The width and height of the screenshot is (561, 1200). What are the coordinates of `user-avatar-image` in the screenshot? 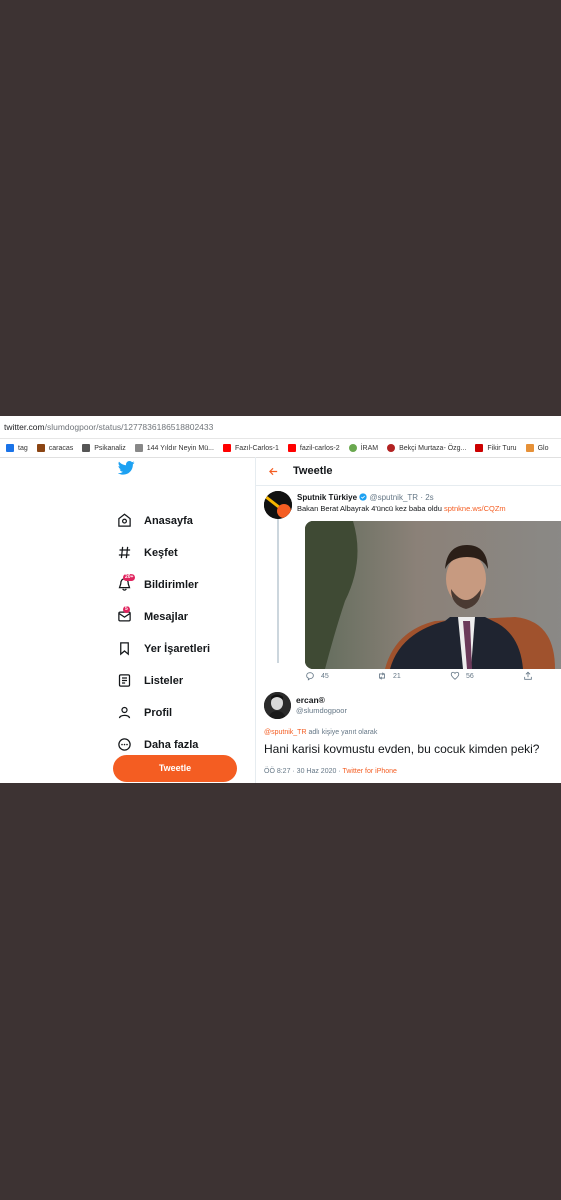 It's located at (277, 705).